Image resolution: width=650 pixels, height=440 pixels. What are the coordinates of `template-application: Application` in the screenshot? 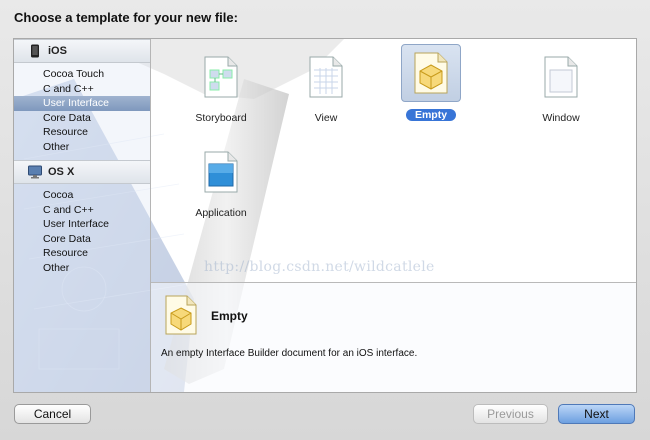 It's located at (221, 182).